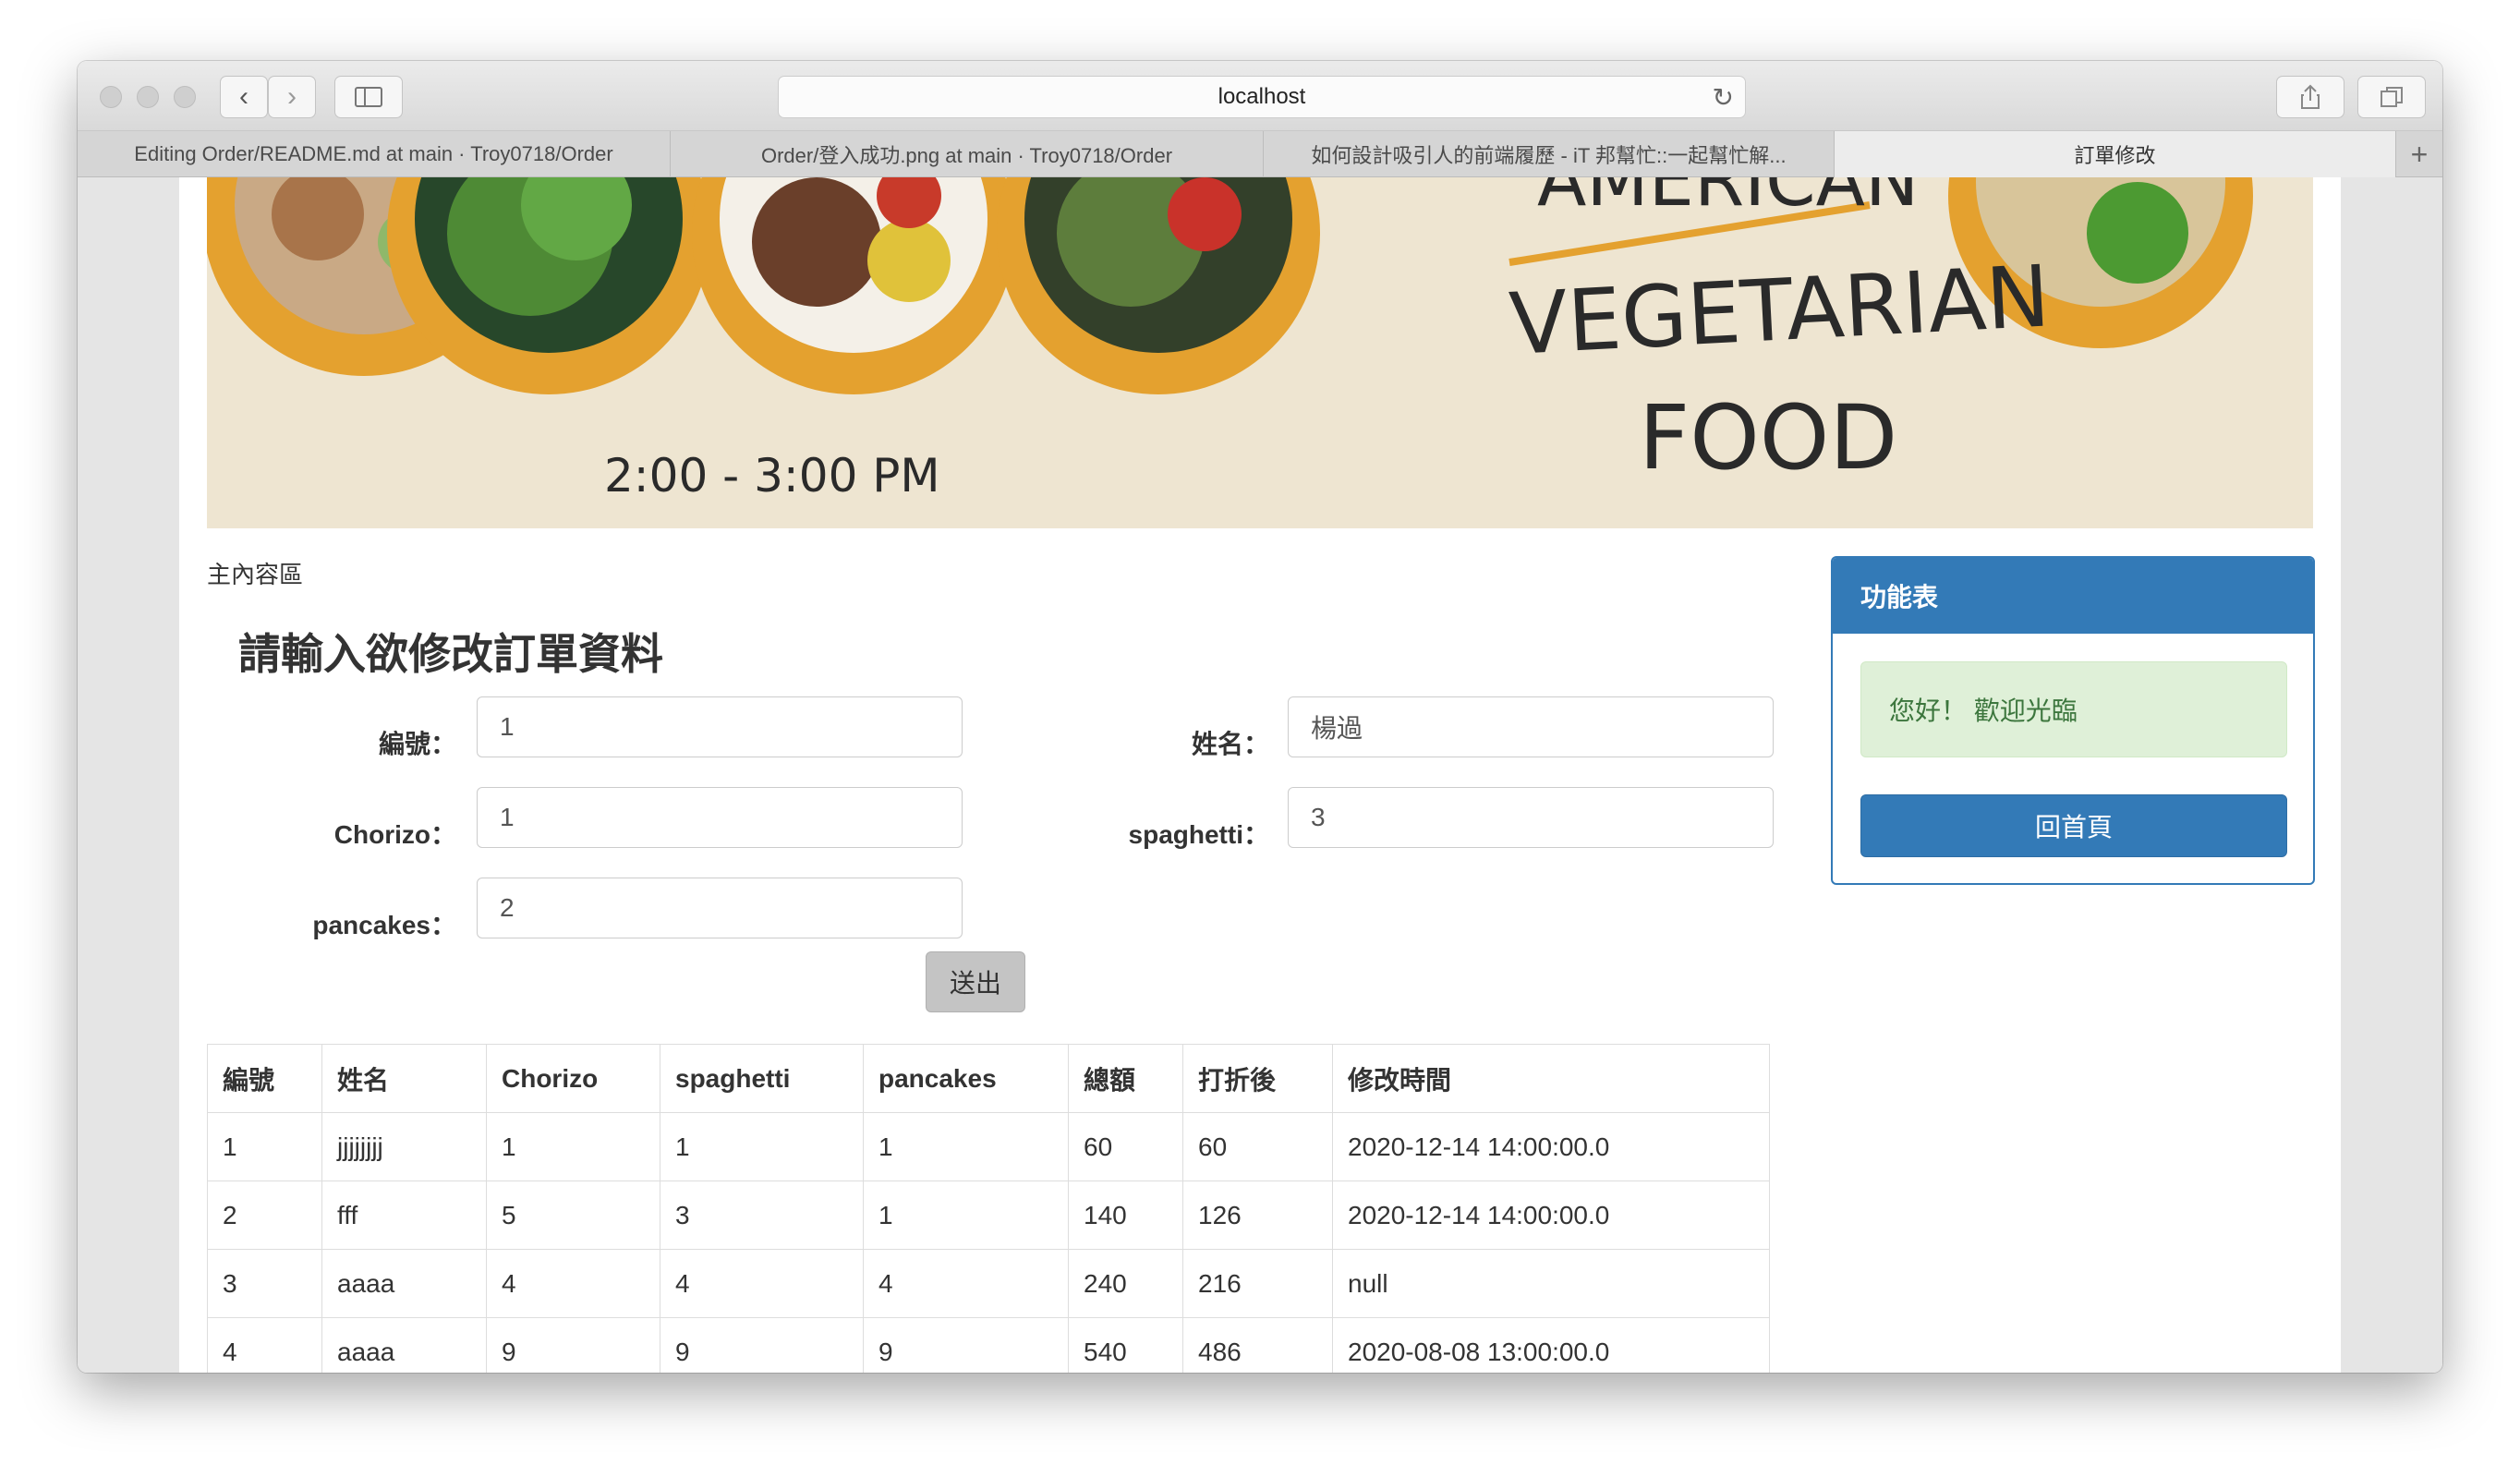 Image resolution: width=2520 pixels, height=1465 pixels. What do you see at coordinates (2073, 709) in the screenshot?
I see `welcome-alert: 您好！ 歡迎光臨` at bounding box center [2073, 709].